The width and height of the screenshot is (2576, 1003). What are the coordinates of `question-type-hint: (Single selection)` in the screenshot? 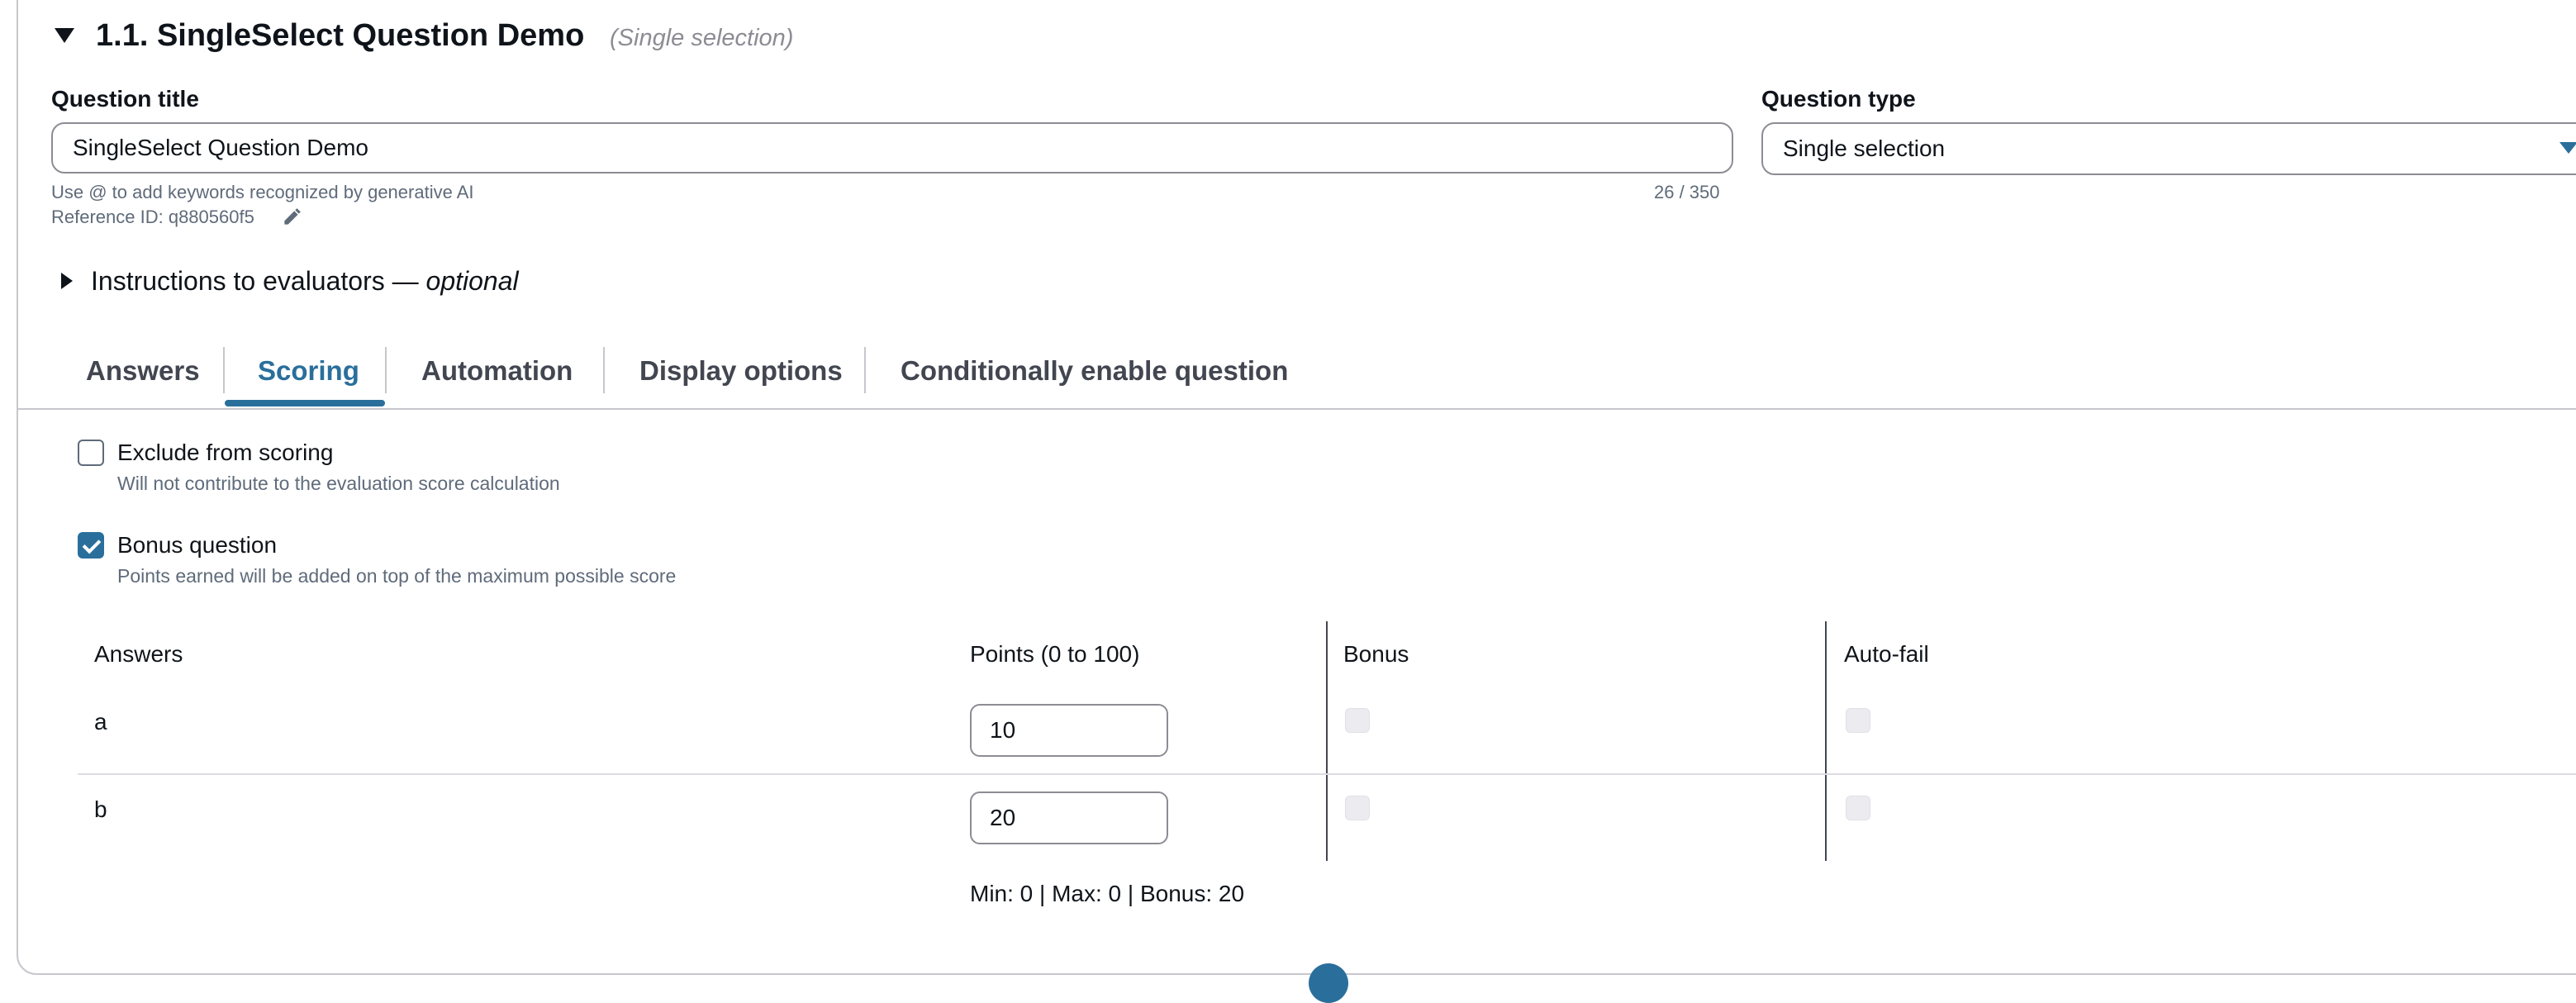 It's located at (702, 38).